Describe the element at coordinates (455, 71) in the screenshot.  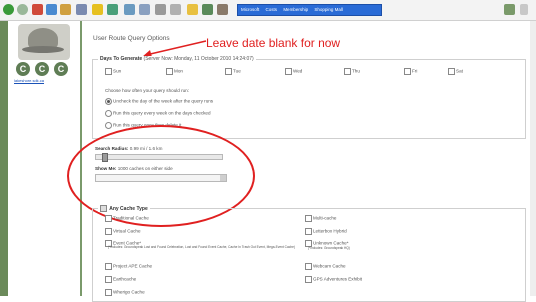
I see `day-checkbox-sat: Sat` at that location.